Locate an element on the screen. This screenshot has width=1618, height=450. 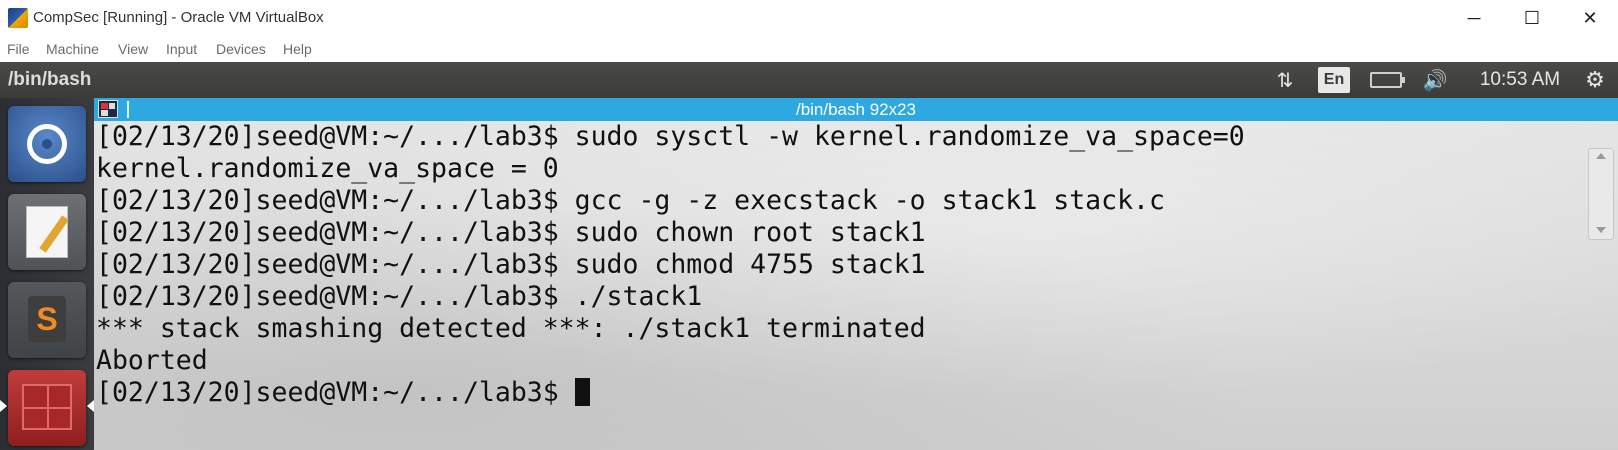
menu-machine: Machine is located at coordinates (72, 49).